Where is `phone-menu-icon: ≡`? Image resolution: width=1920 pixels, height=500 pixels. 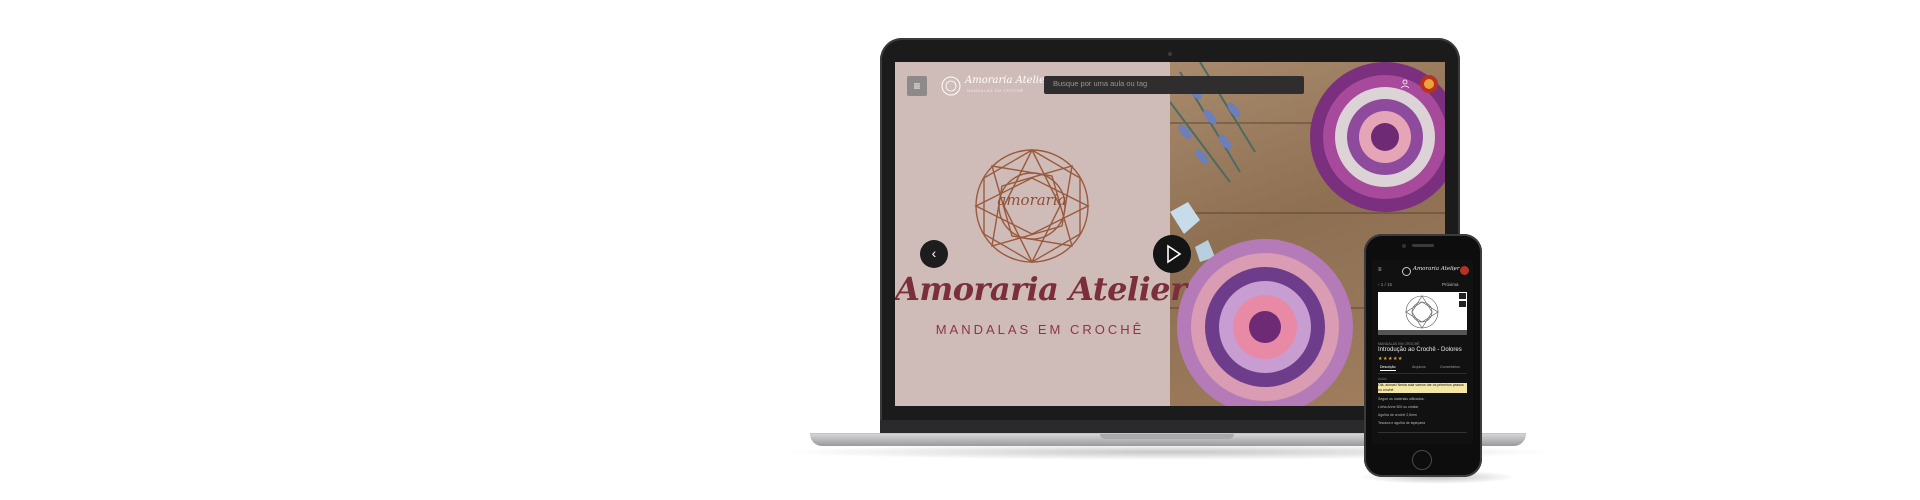 phone-menu-icon: ≡ is located at coordinates (1380, 270).